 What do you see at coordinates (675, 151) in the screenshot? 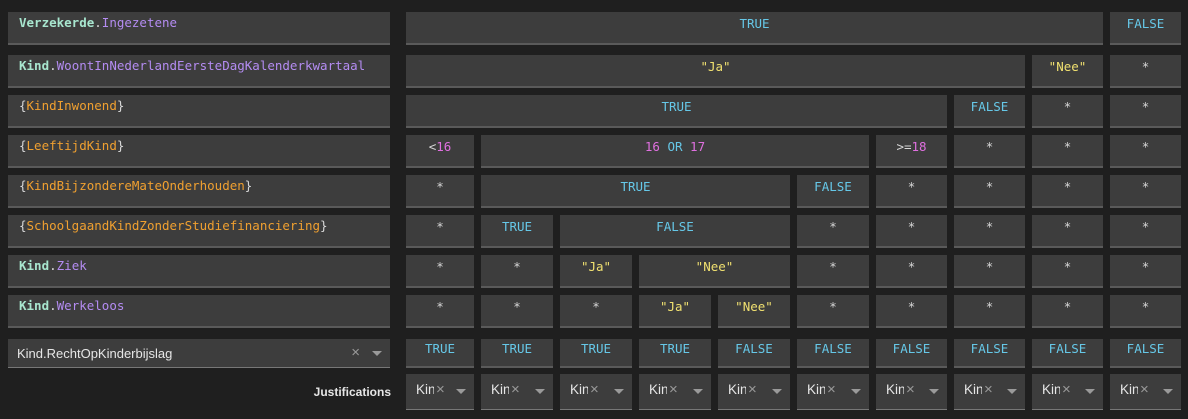
I see `rule-cell: 16 OR 17` at bounding box center [675, 151].